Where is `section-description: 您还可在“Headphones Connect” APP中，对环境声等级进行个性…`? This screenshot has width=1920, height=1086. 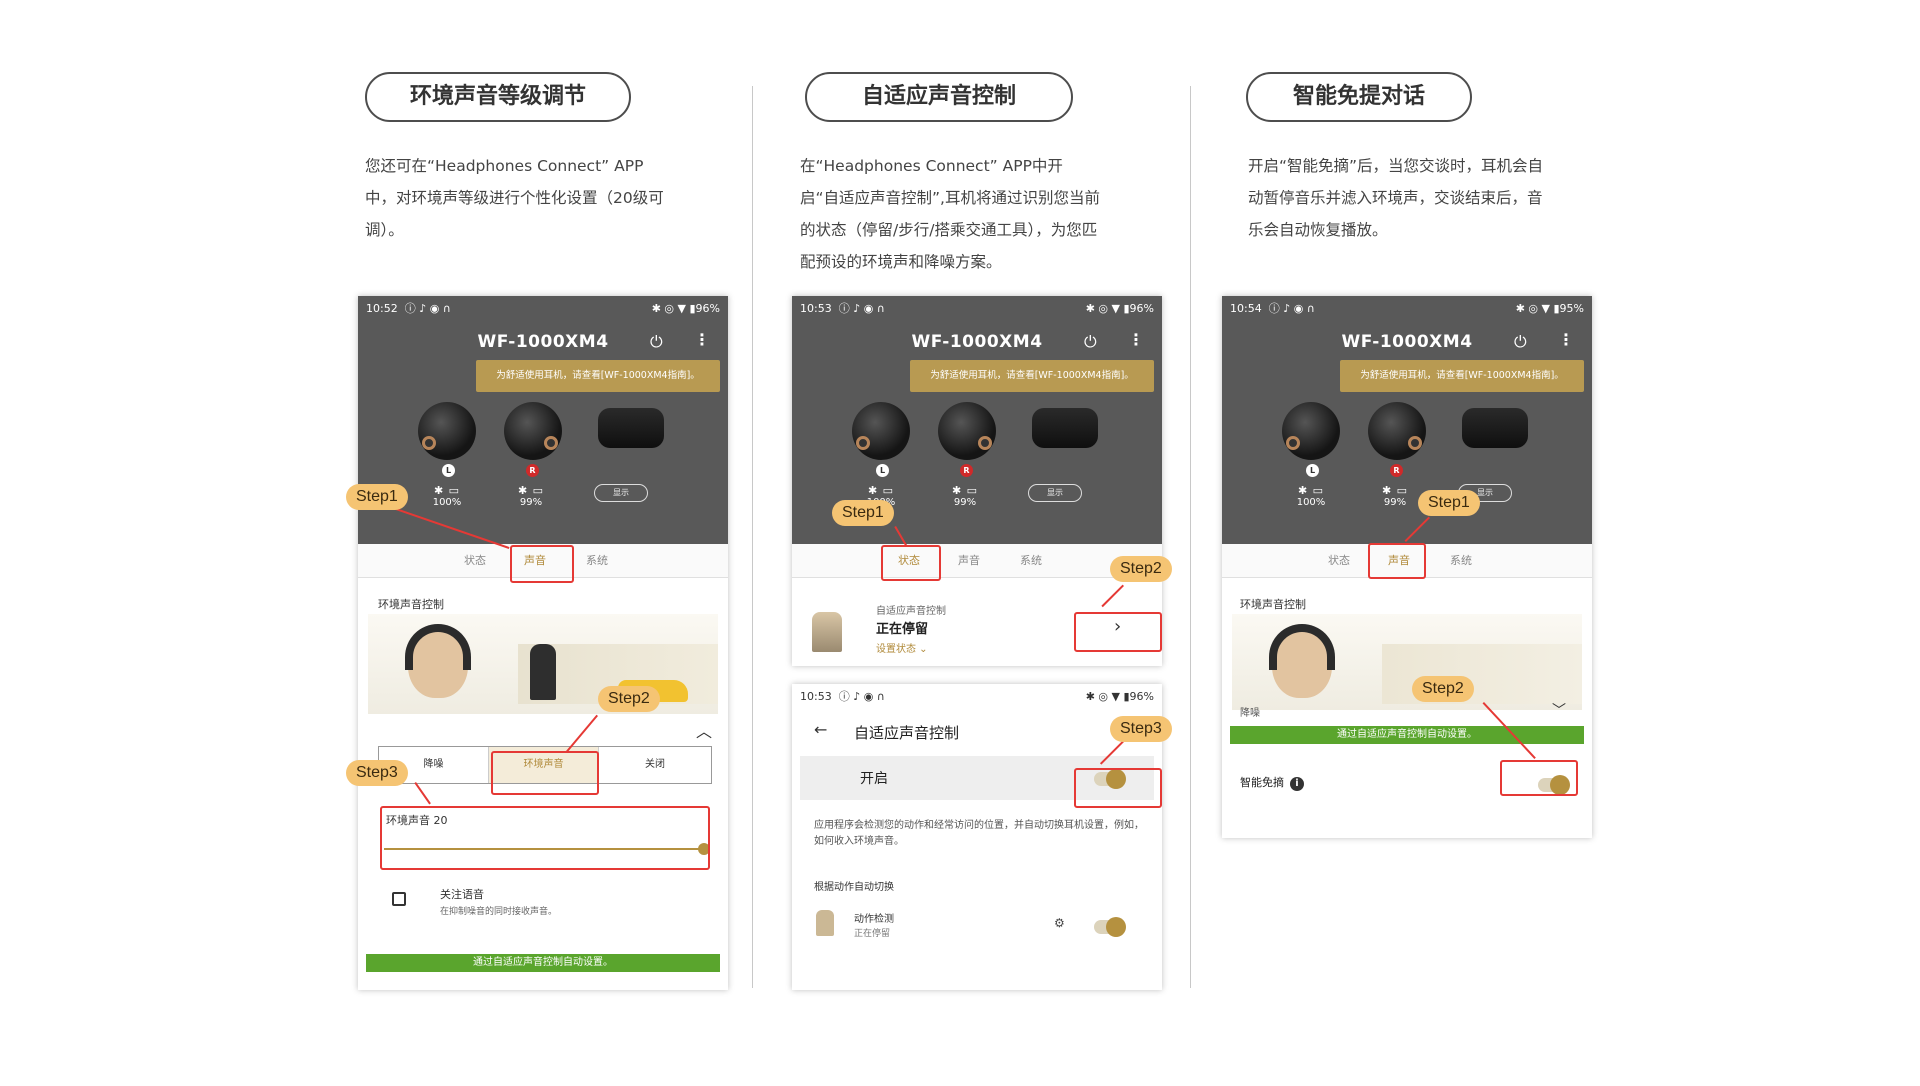 section-description: 您还可在“Headphones Connect” APP中，对环境声等级进行个性… is located at coordinates (514, 198).